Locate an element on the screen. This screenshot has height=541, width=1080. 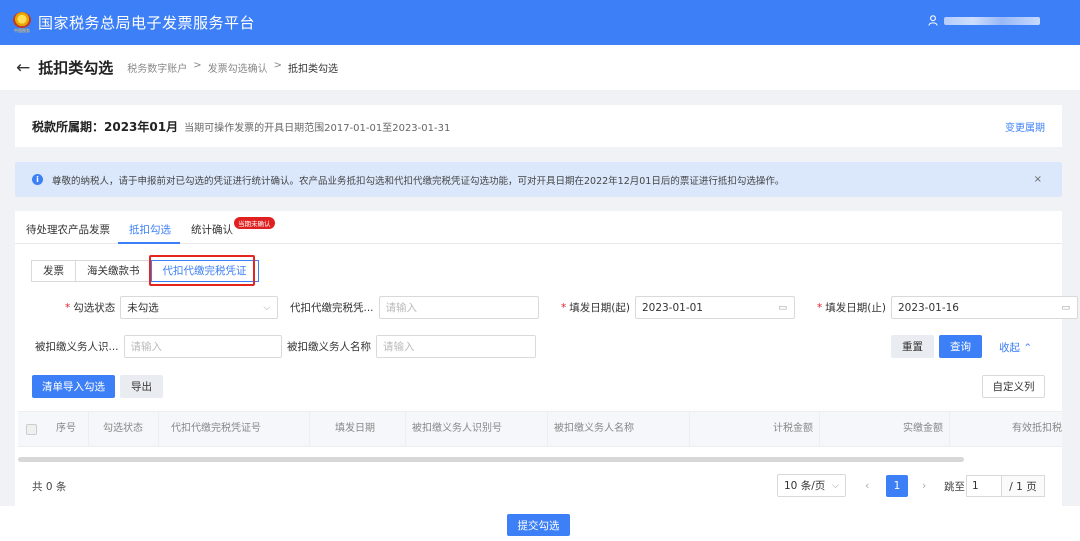
breadcrumb-bar: ← 抵扣类勾选 税务数字账户 > 发票勾选确认 > 抵扣类勾选 is located at coordinates (540, 67).